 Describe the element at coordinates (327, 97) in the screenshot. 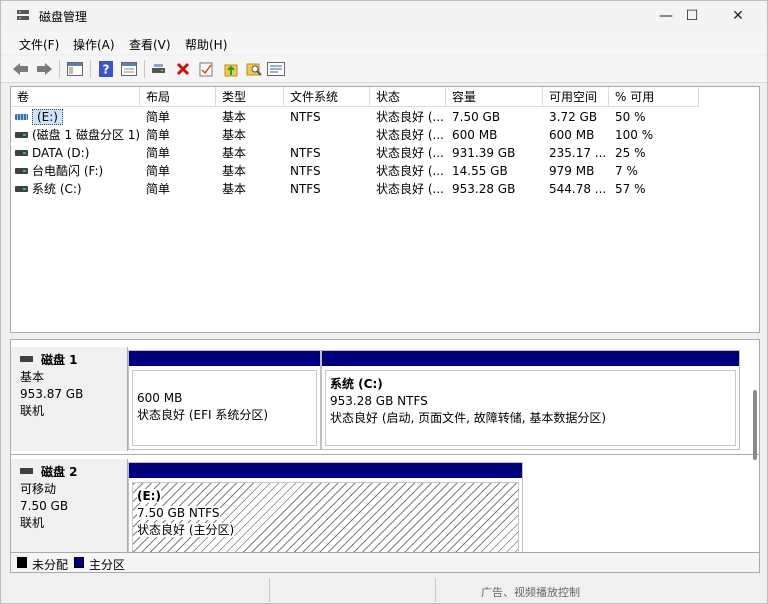

I see `col-header-filesystem: 文件系统` at that location.